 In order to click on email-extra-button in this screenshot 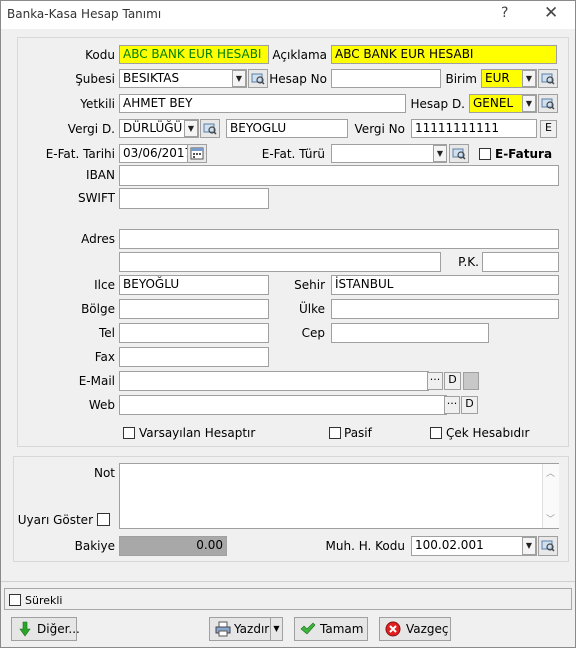, I will do `click(471, 381)`.